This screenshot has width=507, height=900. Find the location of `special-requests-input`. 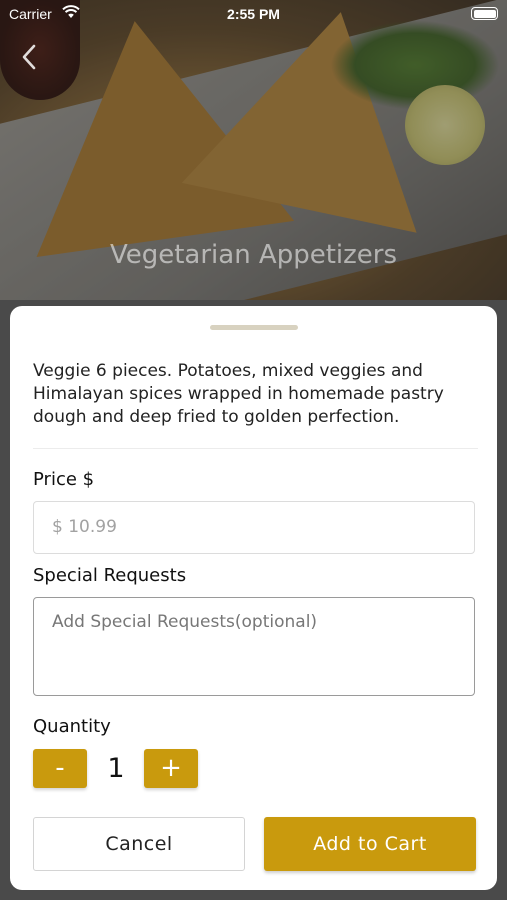

special-requests-input is located at coordinates (254, 646).